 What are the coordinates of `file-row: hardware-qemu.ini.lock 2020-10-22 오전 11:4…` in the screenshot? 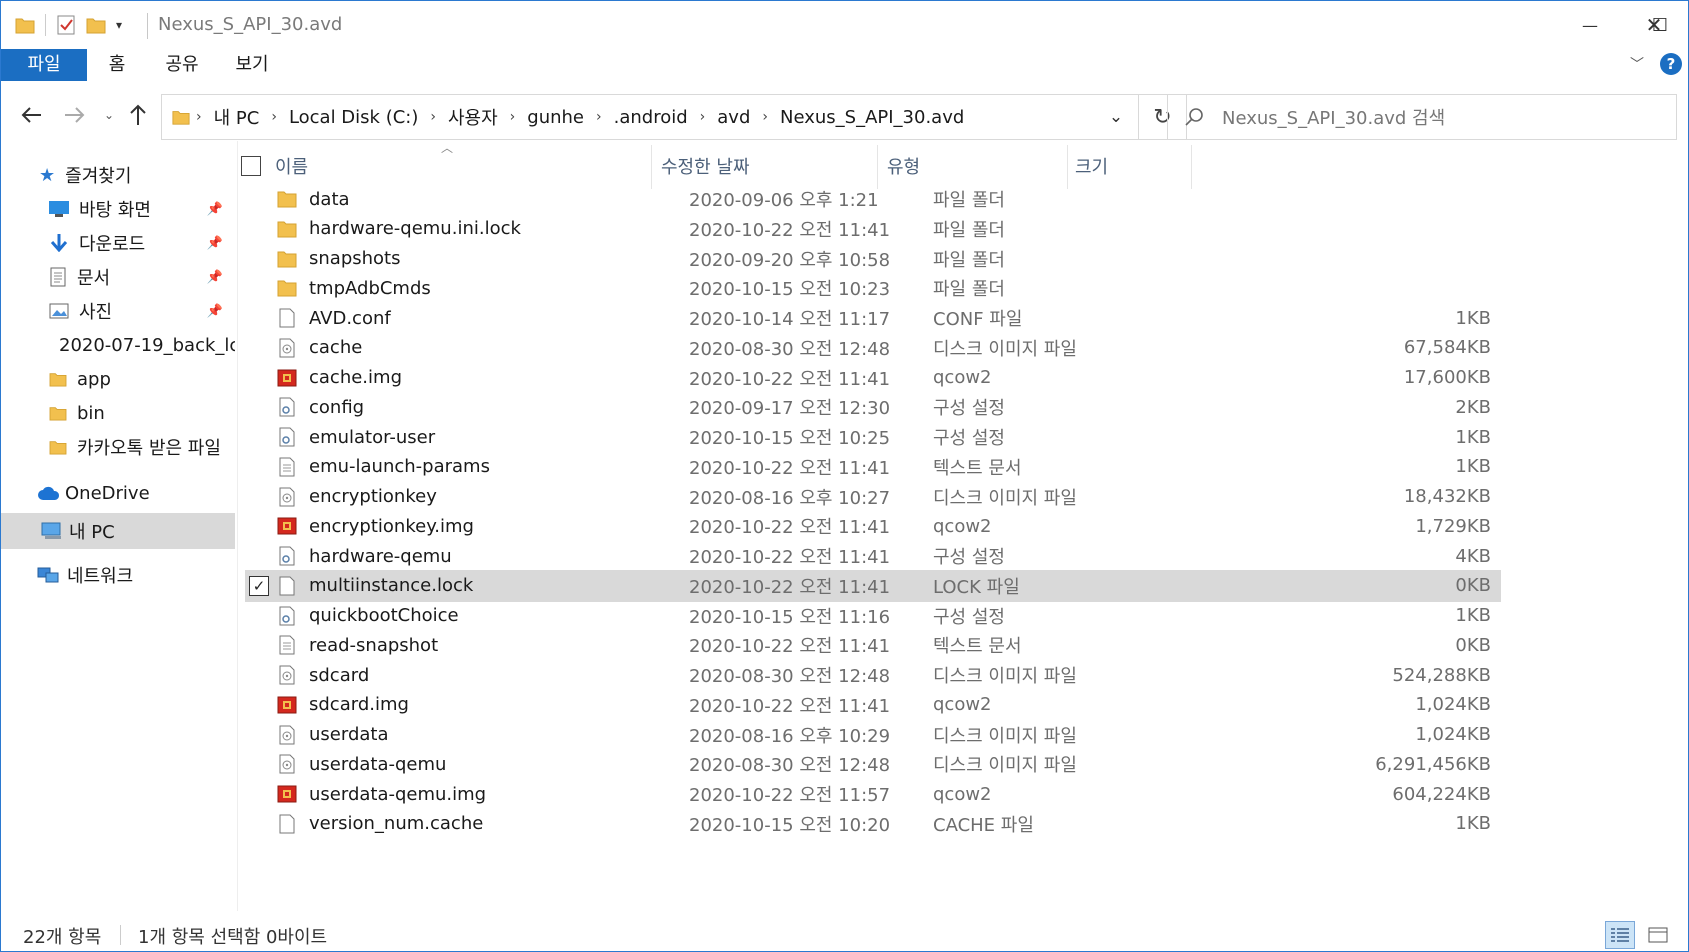 It's located at (873, 229).